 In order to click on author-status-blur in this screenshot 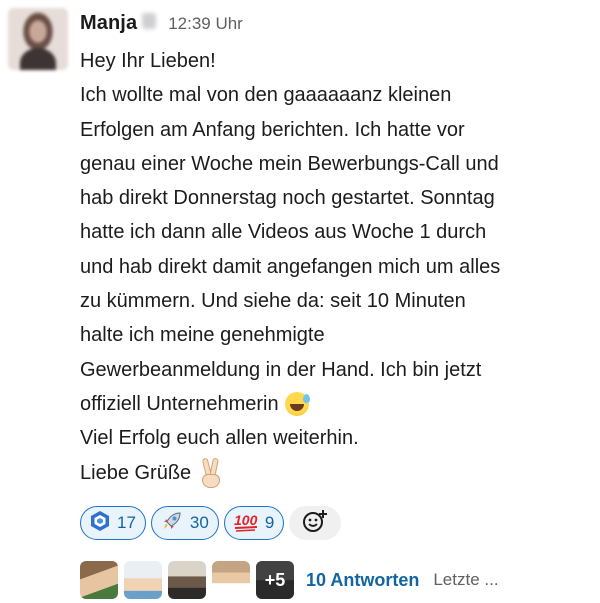, I will do `click(149, 21)`.